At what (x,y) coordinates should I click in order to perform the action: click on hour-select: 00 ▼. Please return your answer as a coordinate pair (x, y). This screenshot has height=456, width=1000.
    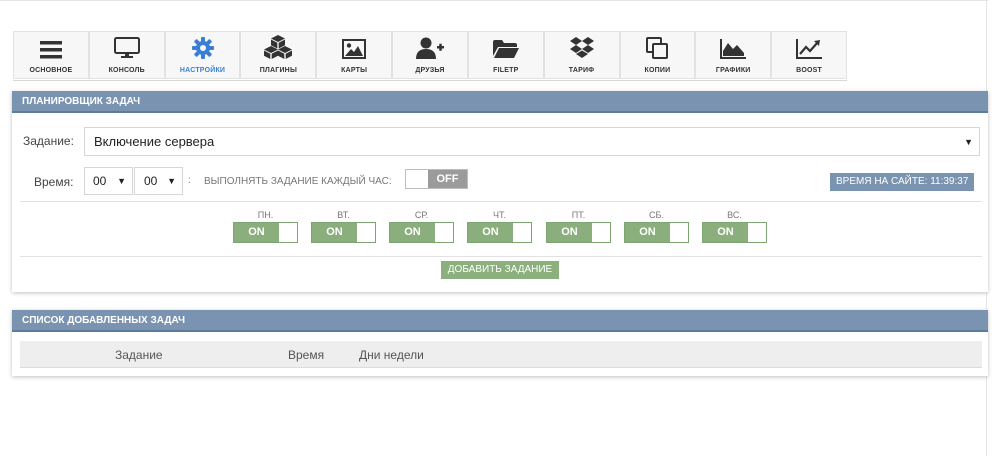
    Looking at the image, I should click on (108, 181).